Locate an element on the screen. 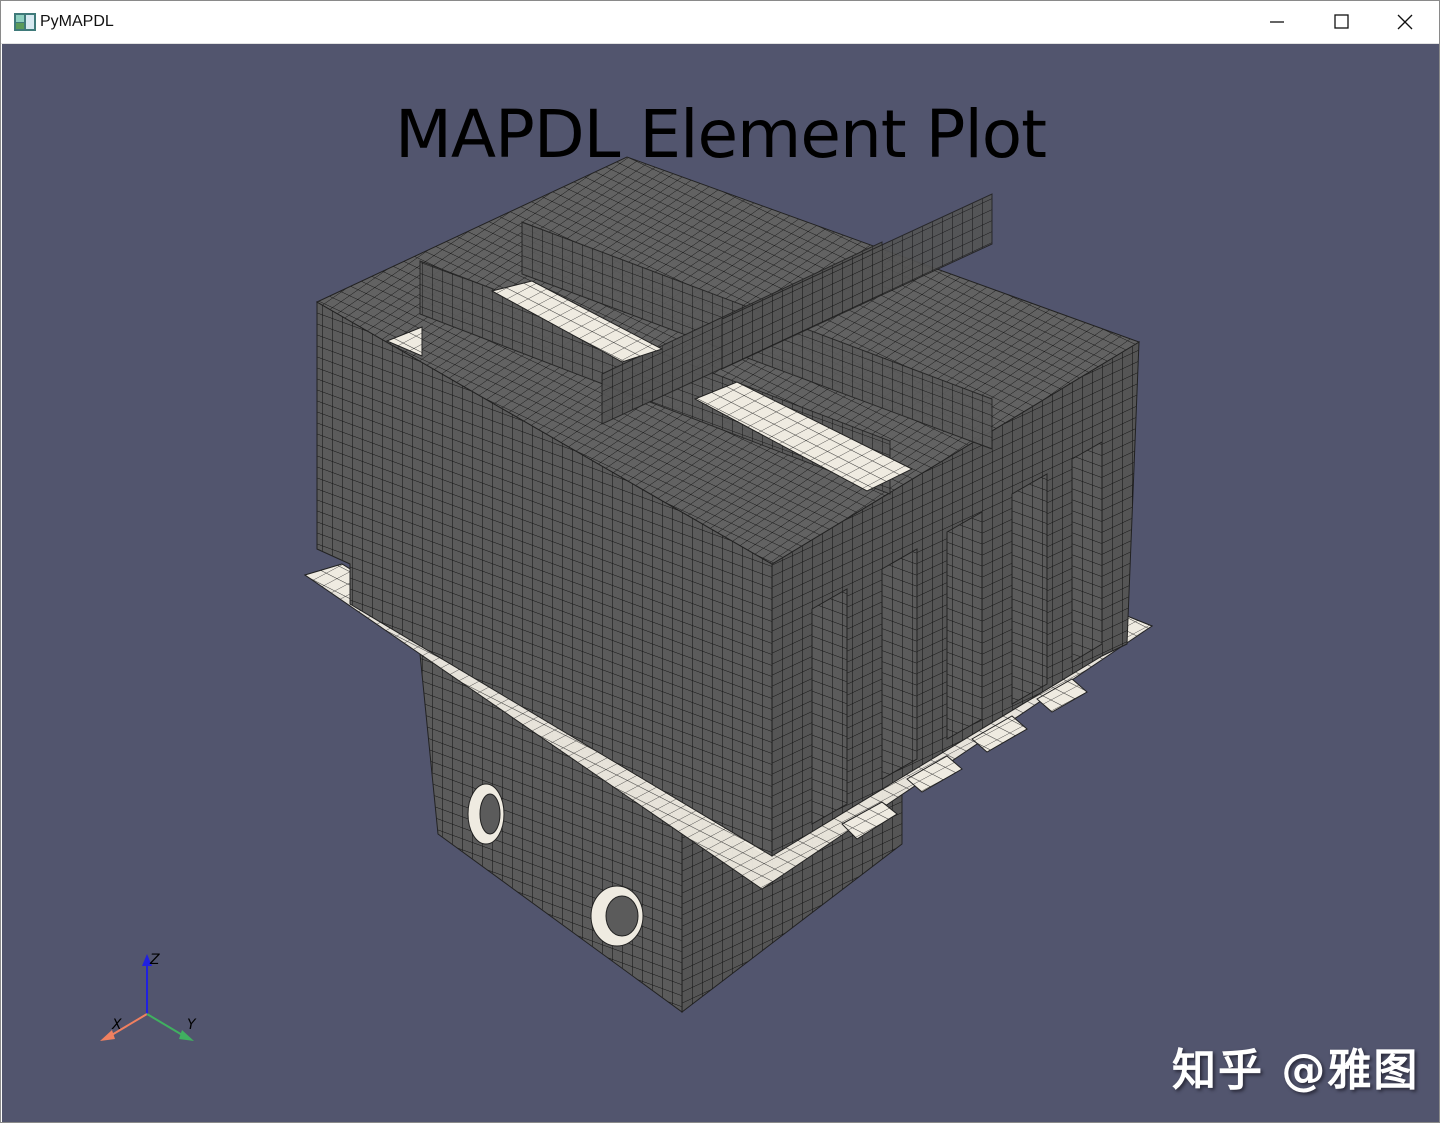 This screenshot has width=1440, height=1123. window-title: PyMAPDL is located at coordinates (77, 21).